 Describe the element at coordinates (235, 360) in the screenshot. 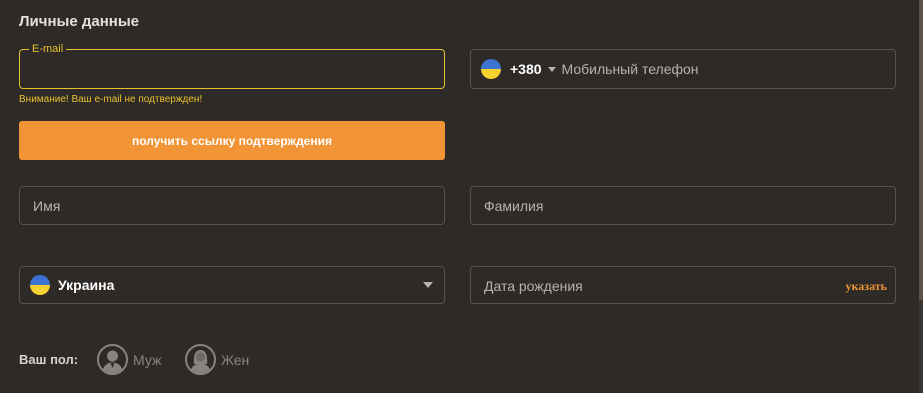

I see `gender-female-label: Жен` at that location.